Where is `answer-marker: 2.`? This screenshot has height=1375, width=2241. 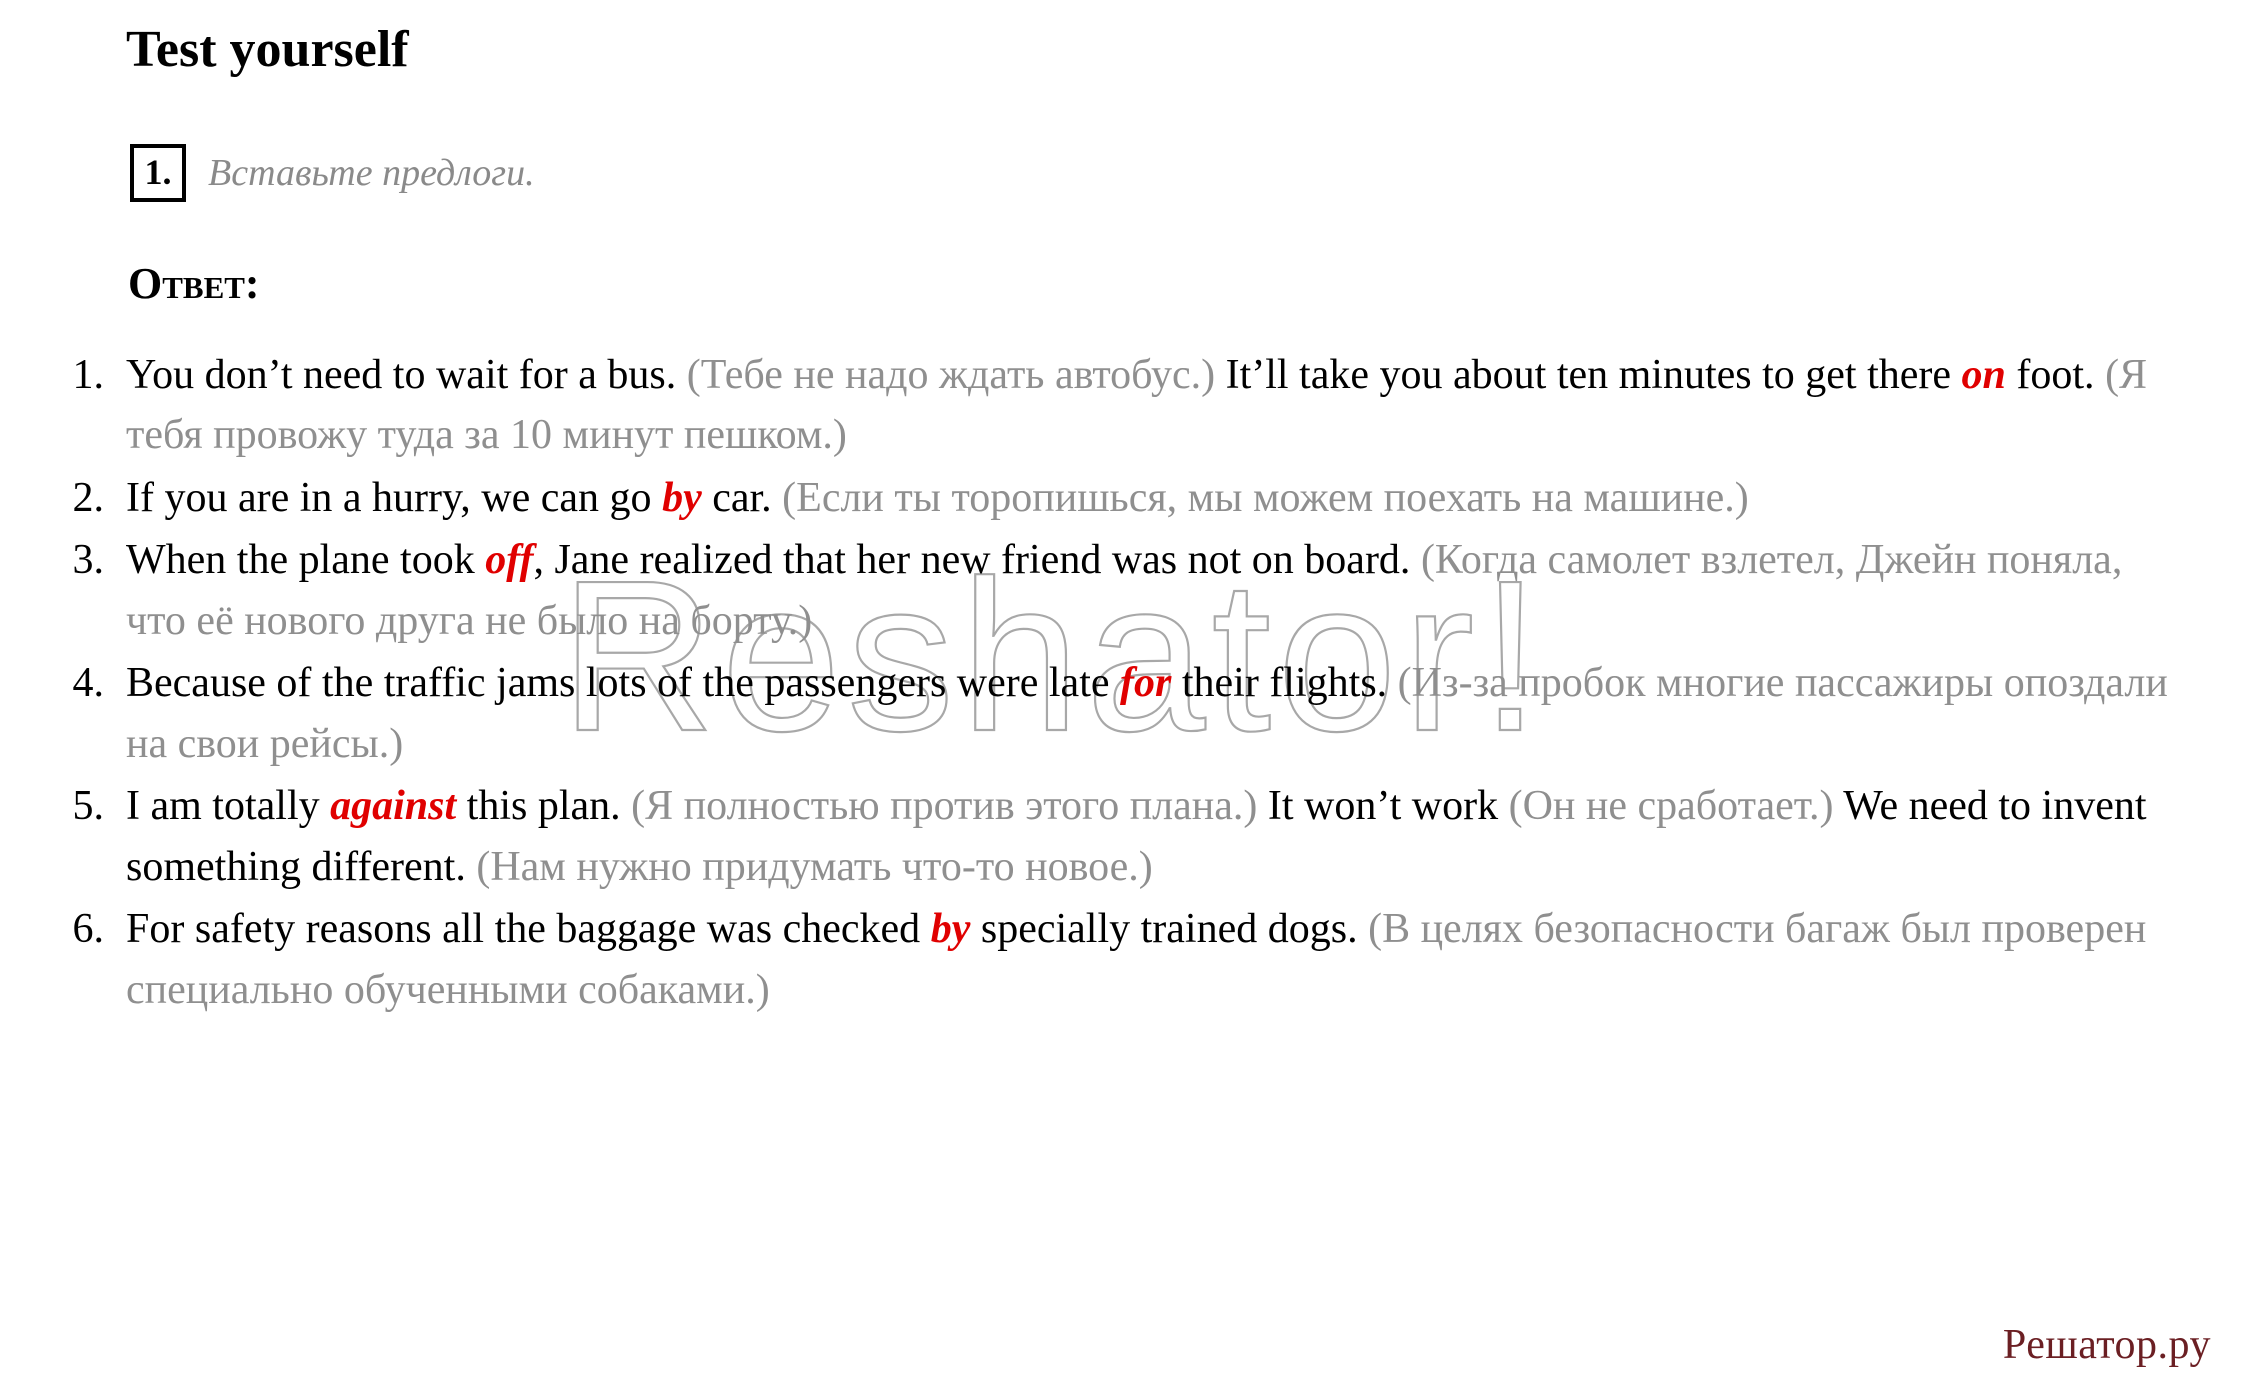
answer-marker: 2. is located at coordinates (88, 497).